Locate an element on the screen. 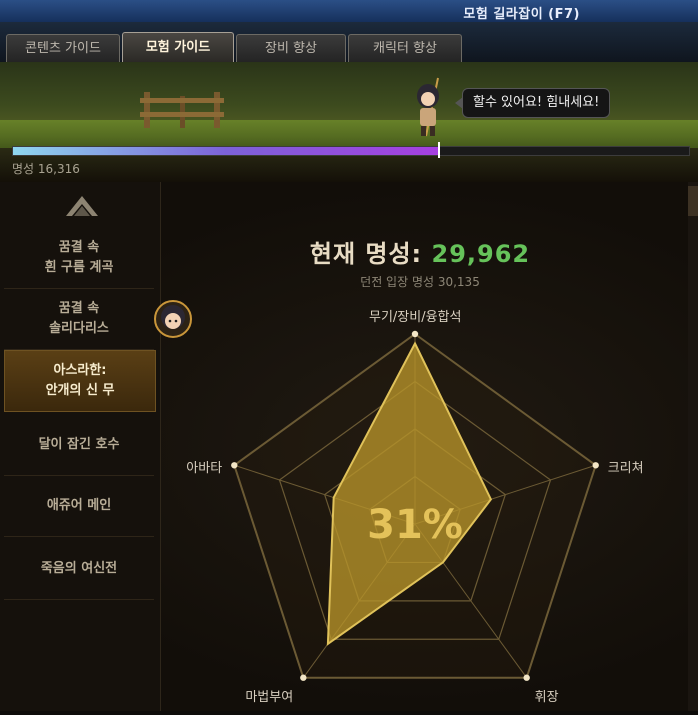 The image size is (698, 715). sidebar-item-dream-solidaris: 꿈결 속 솔리다리스 is located at coordinates (79, 319).